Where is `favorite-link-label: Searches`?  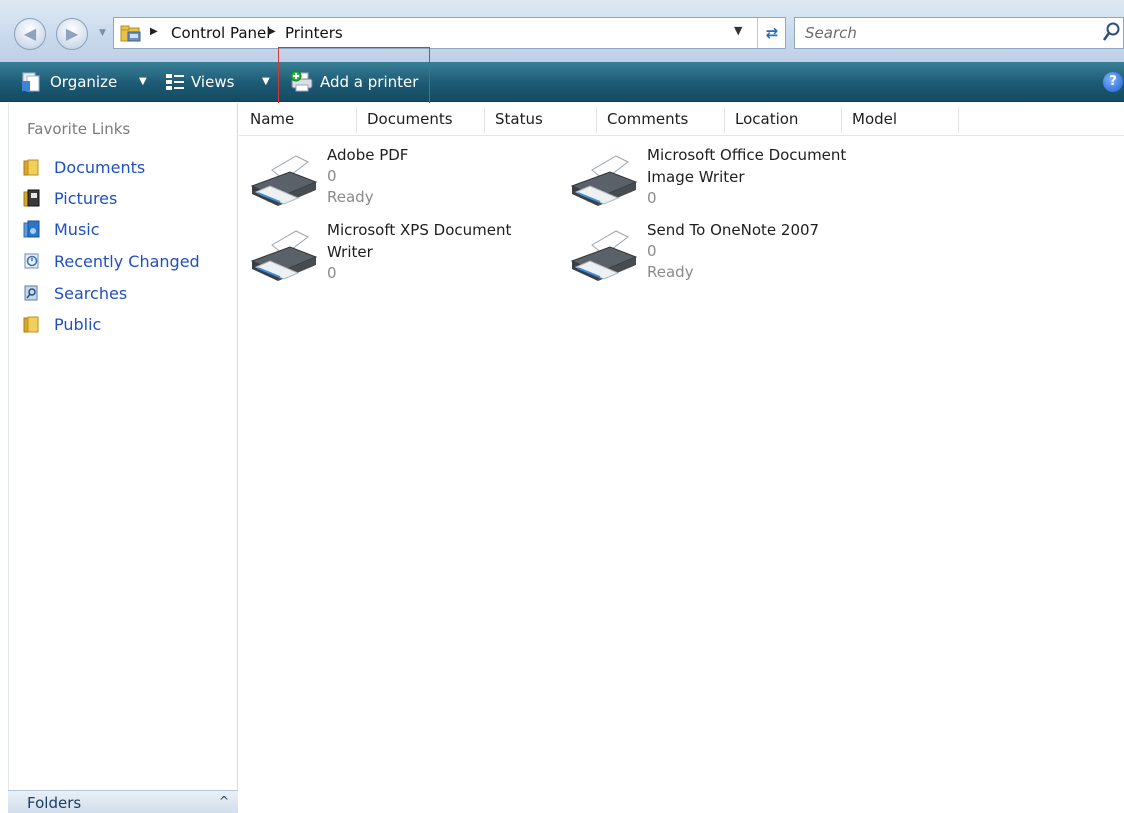
favorite-link-label: Searches is located at coordinates (91, 293).